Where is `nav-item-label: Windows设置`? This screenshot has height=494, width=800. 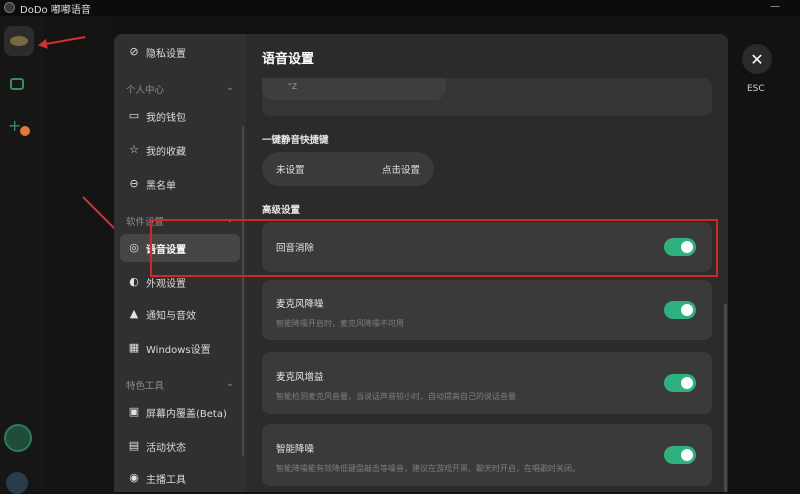 nav-item-label: Windows设置 is located at coordinates (178, 350).